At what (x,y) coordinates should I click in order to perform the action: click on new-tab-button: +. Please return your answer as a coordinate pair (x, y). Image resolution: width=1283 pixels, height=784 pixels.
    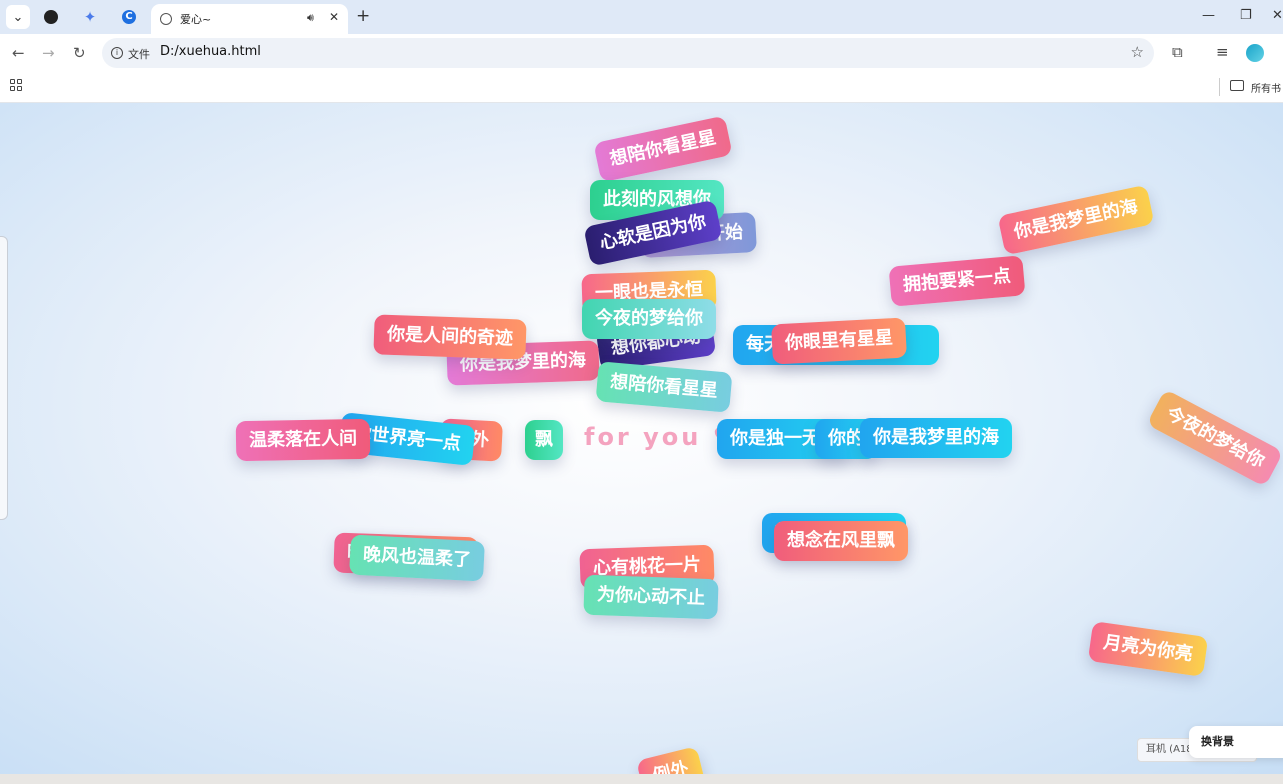
    Looking at the image, I should click on (363, 16).